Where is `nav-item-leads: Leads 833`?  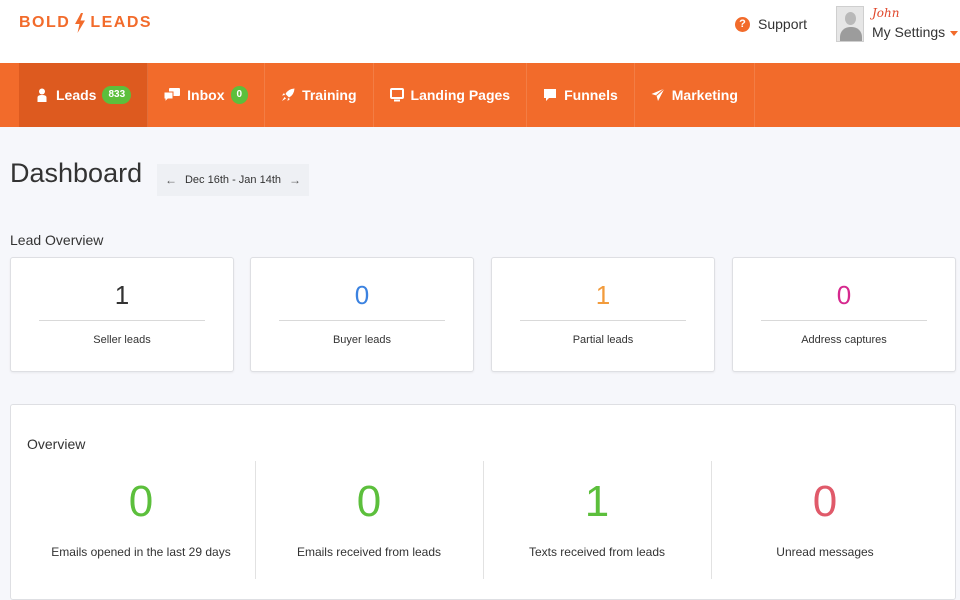 nav-item-leads: Leads 833 is located at coordinates (84, 95).